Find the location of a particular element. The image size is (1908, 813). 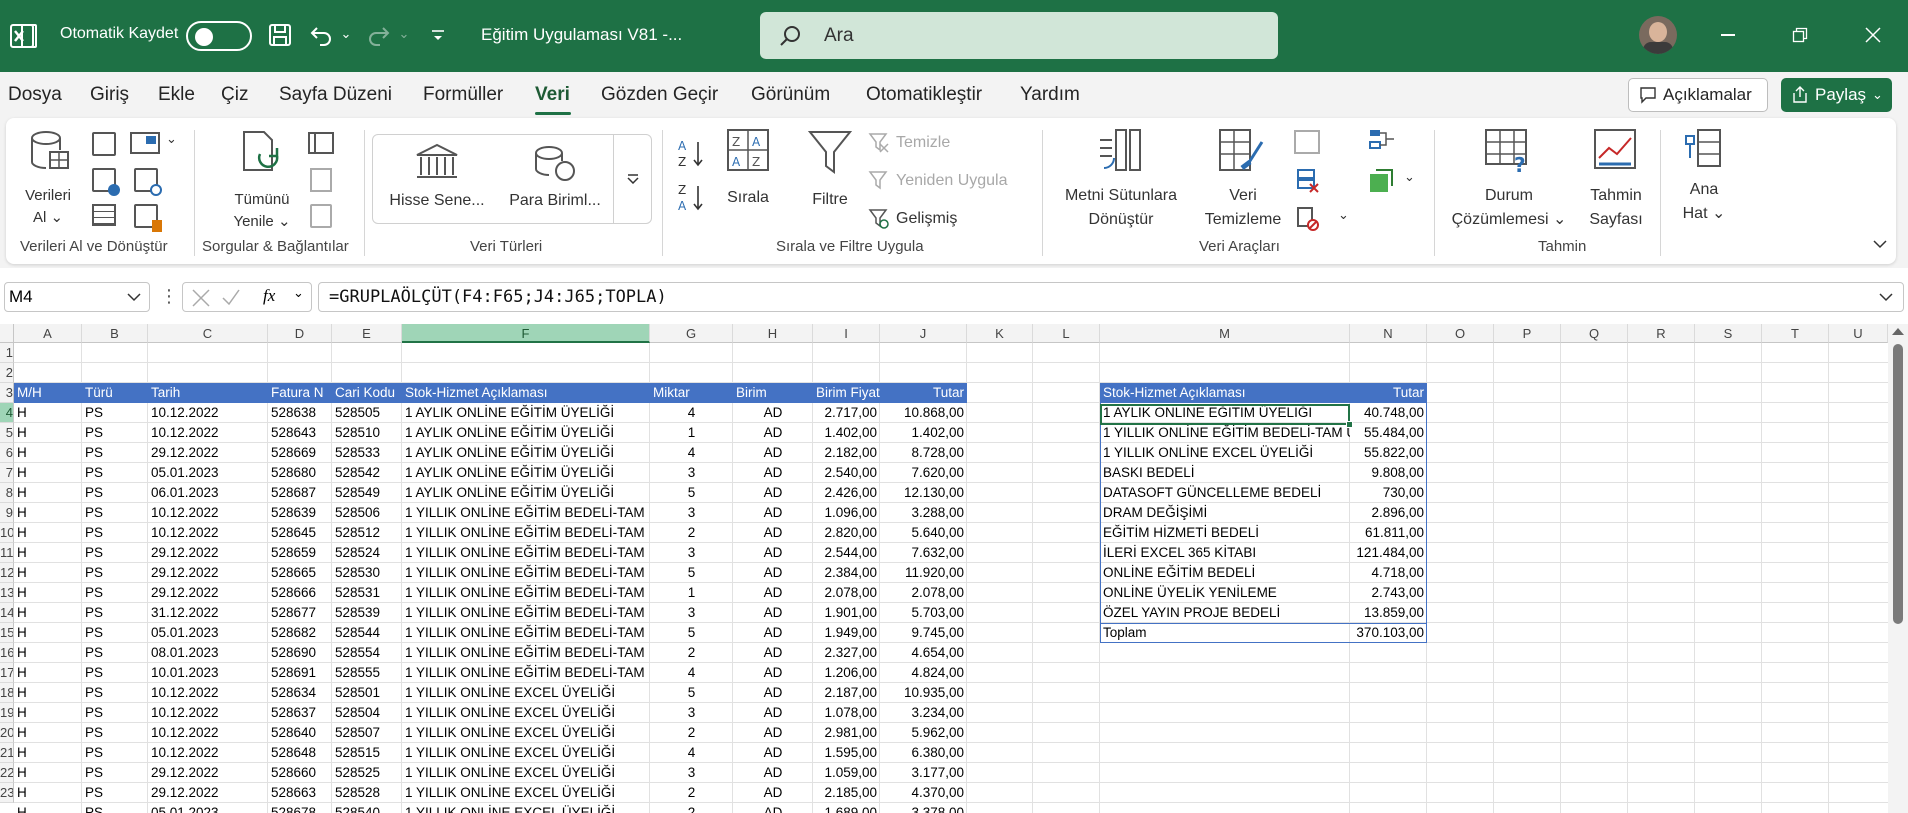

table-cell: 528690 is located at coordinates (300, 653).